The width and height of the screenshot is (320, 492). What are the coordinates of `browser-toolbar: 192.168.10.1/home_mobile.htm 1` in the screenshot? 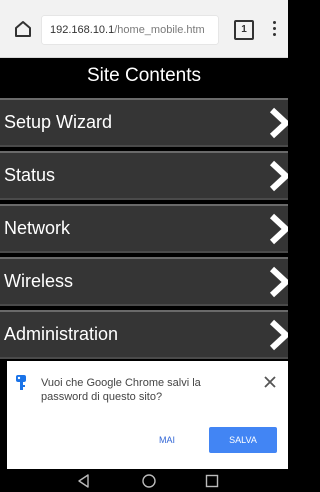 It's located at (144, 29).